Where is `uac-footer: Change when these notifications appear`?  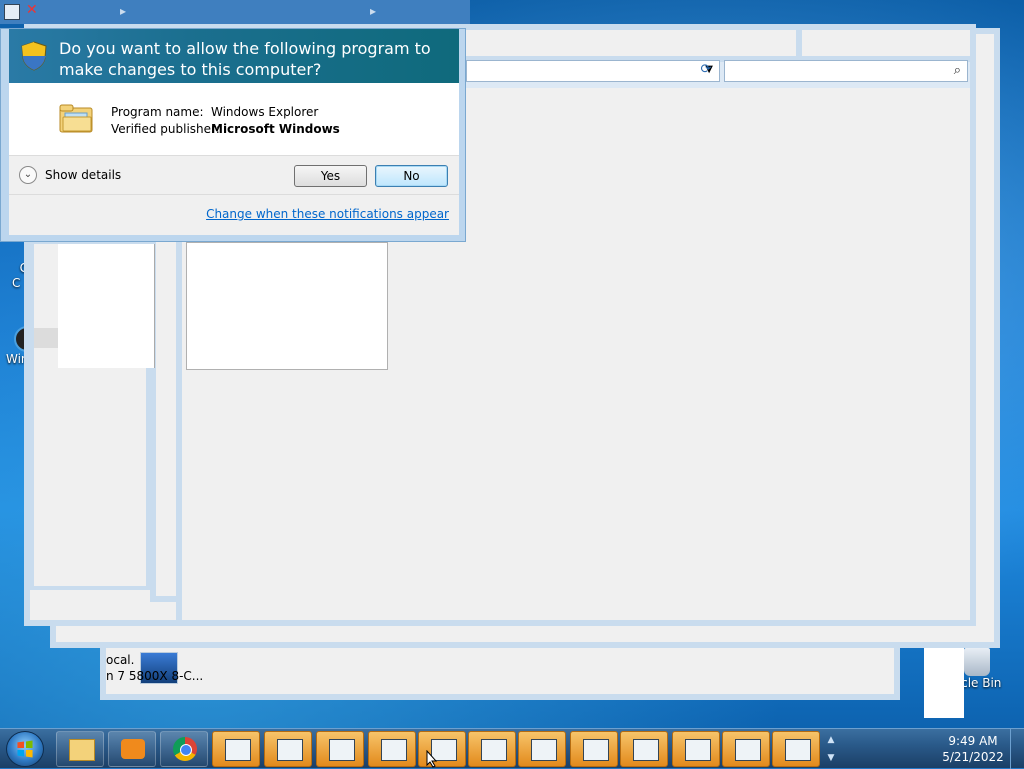
uac-footer: Change when these notifications appear is located at coordinates (234, 215).